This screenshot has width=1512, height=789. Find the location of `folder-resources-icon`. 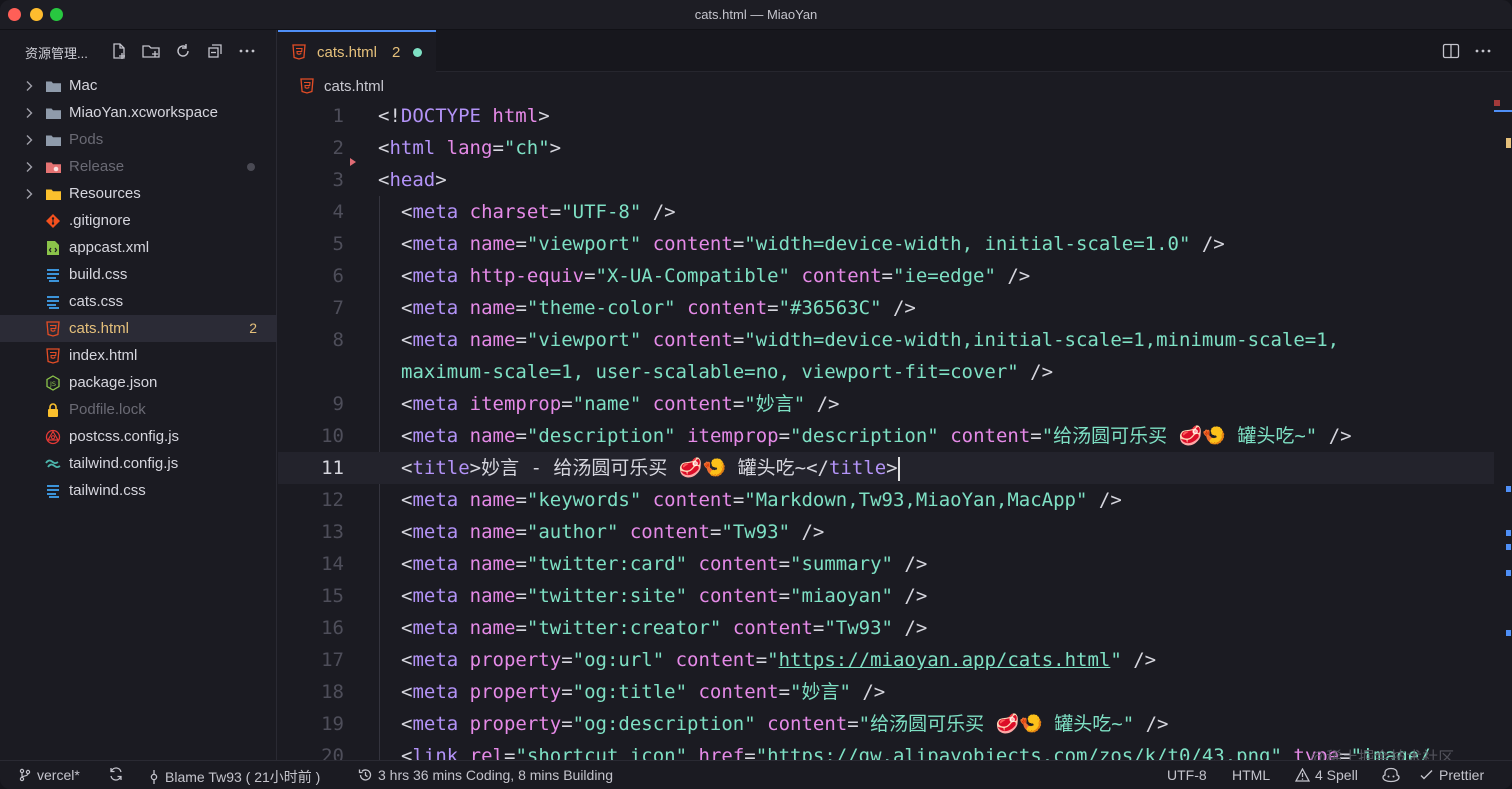

folder-resources-icon is located at coordinates (53, 193).